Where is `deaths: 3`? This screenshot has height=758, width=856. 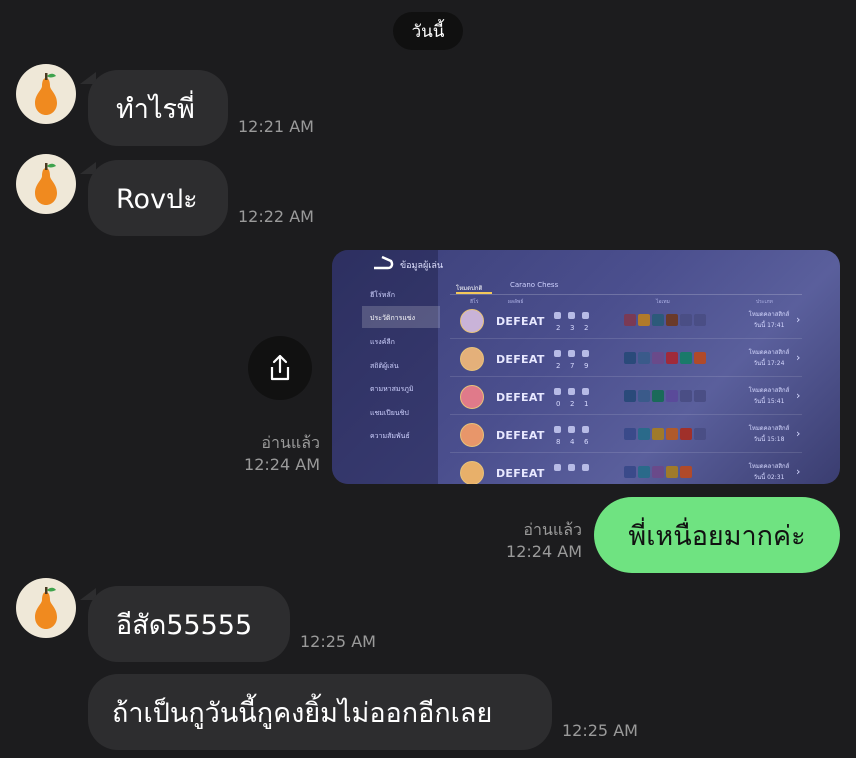
deaths: 3 is located at coordinates (572, 328).